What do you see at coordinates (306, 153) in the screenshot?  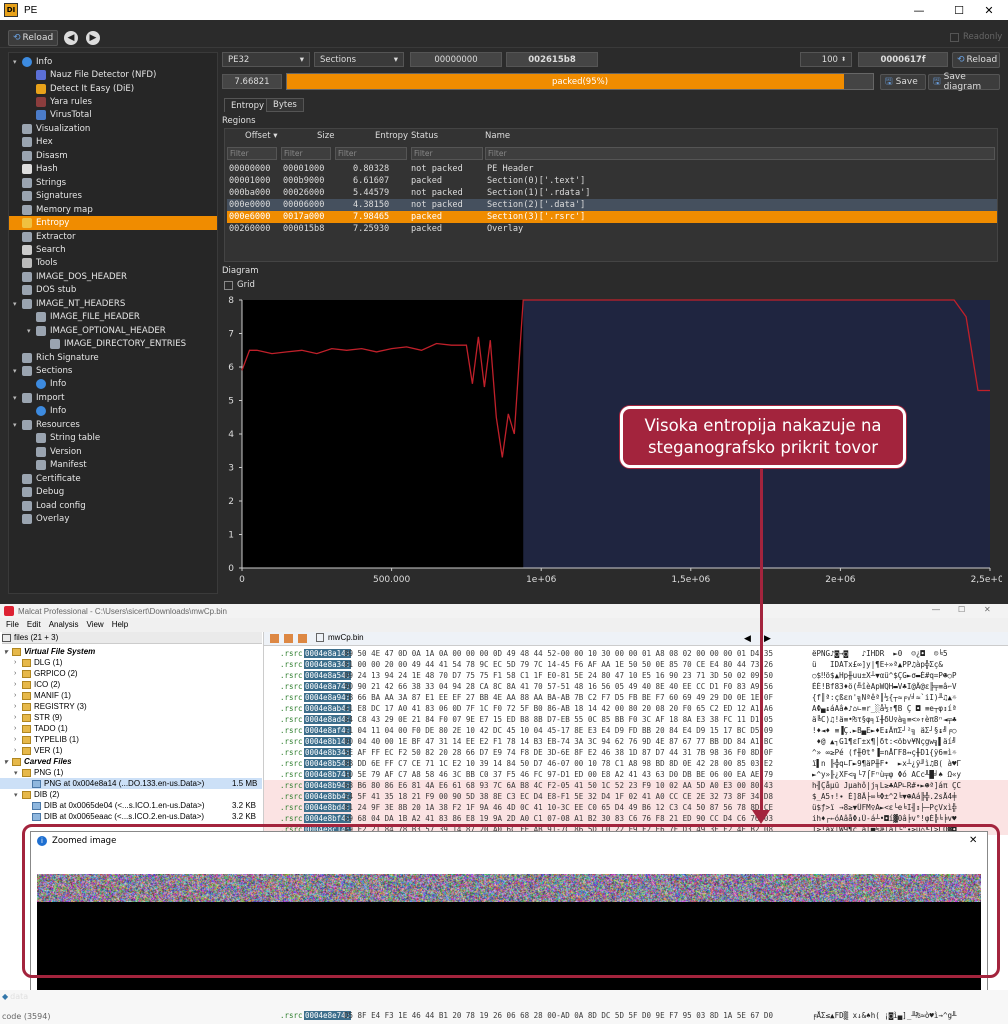 I see `filter-size-input: Filter` at bounding box center [306, 153].